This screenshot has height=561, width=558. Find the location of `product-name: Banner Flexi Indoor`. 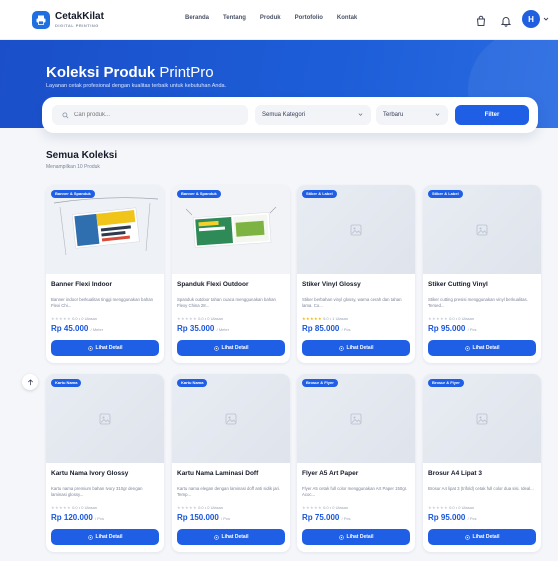

product-name: Banner Flexi Indoor is located at coordinates (106, 284).